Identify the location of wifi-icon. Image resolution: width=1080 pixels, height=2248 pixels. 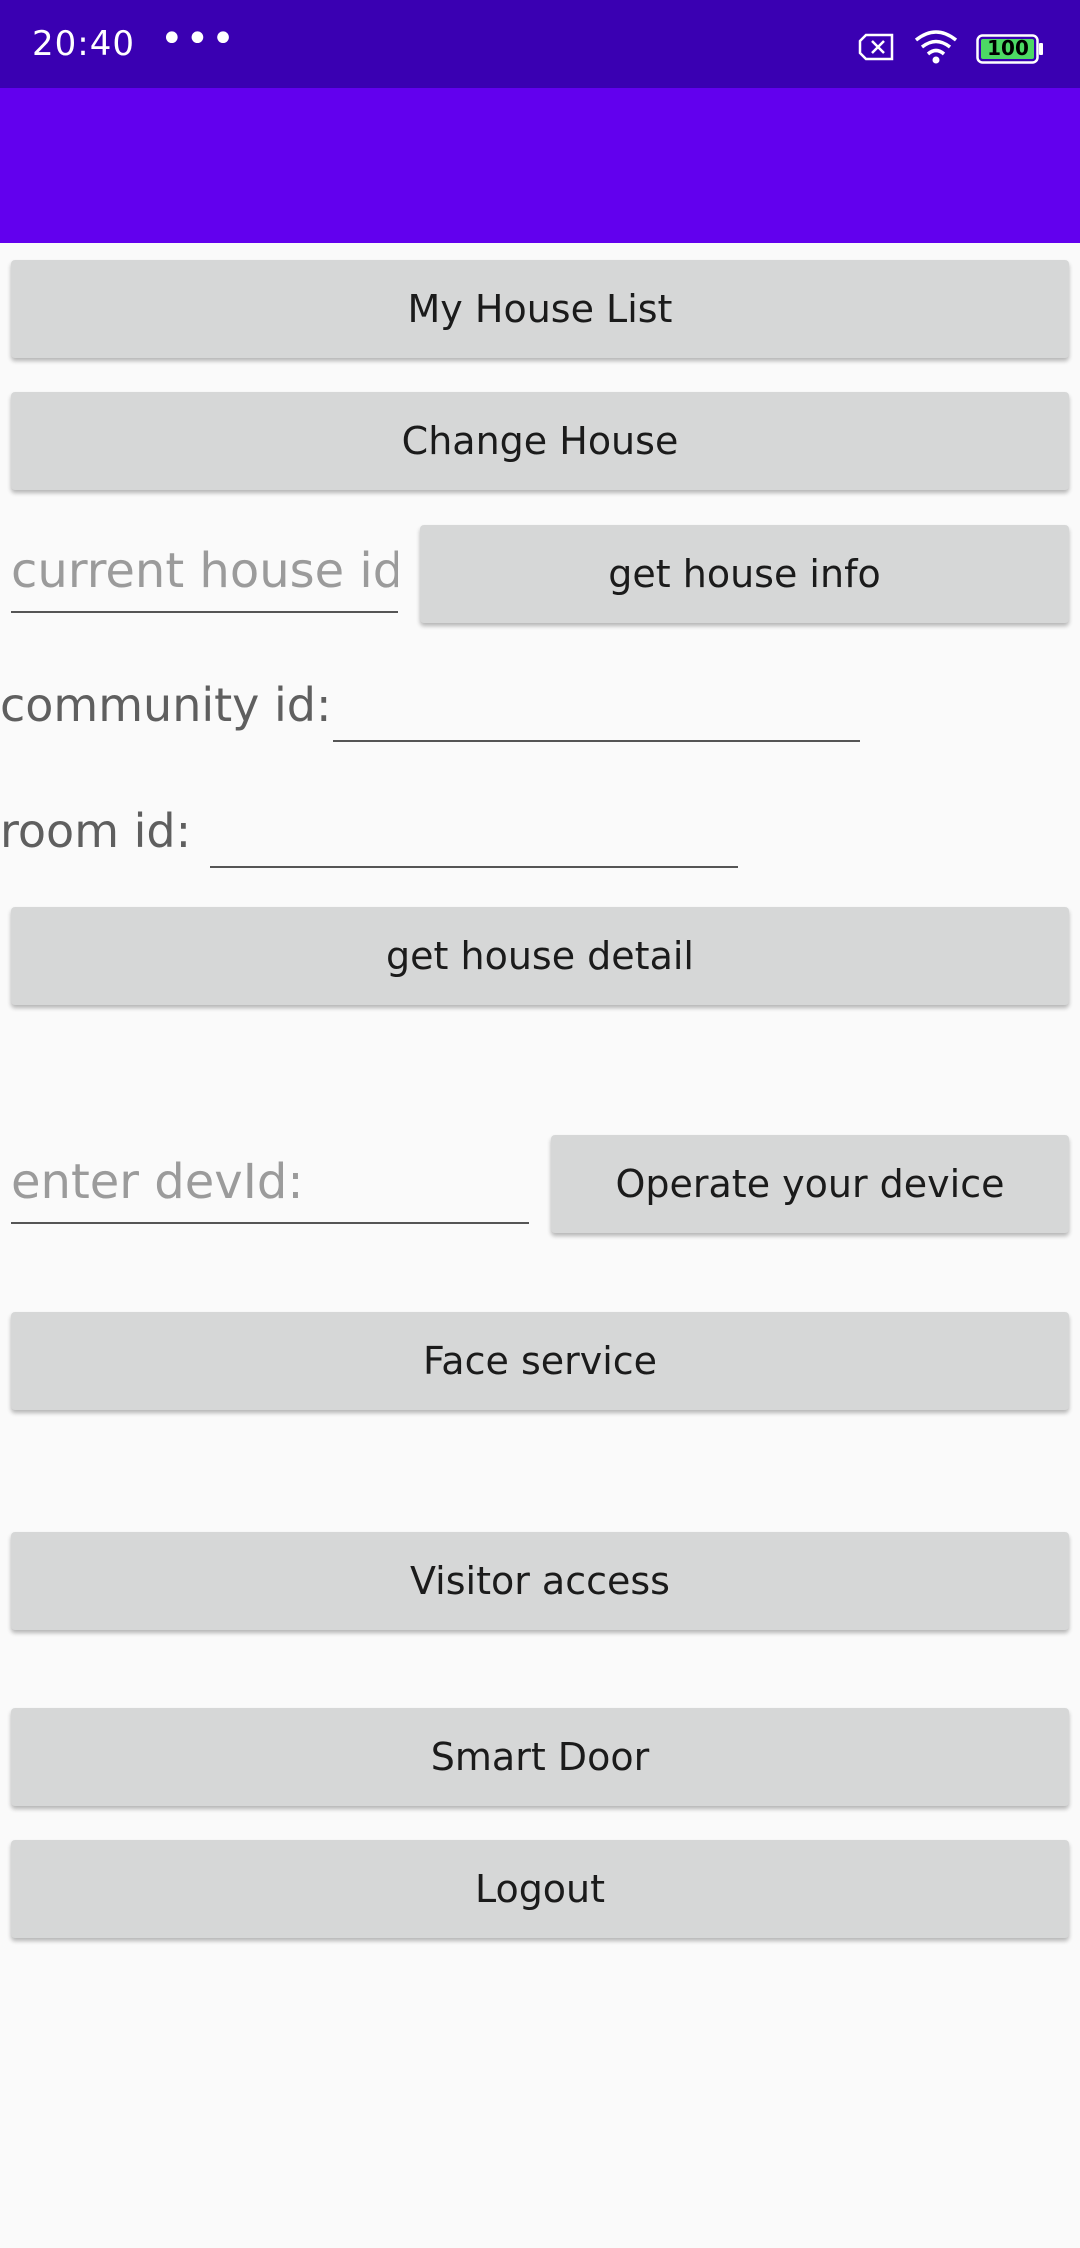
(936, 49).